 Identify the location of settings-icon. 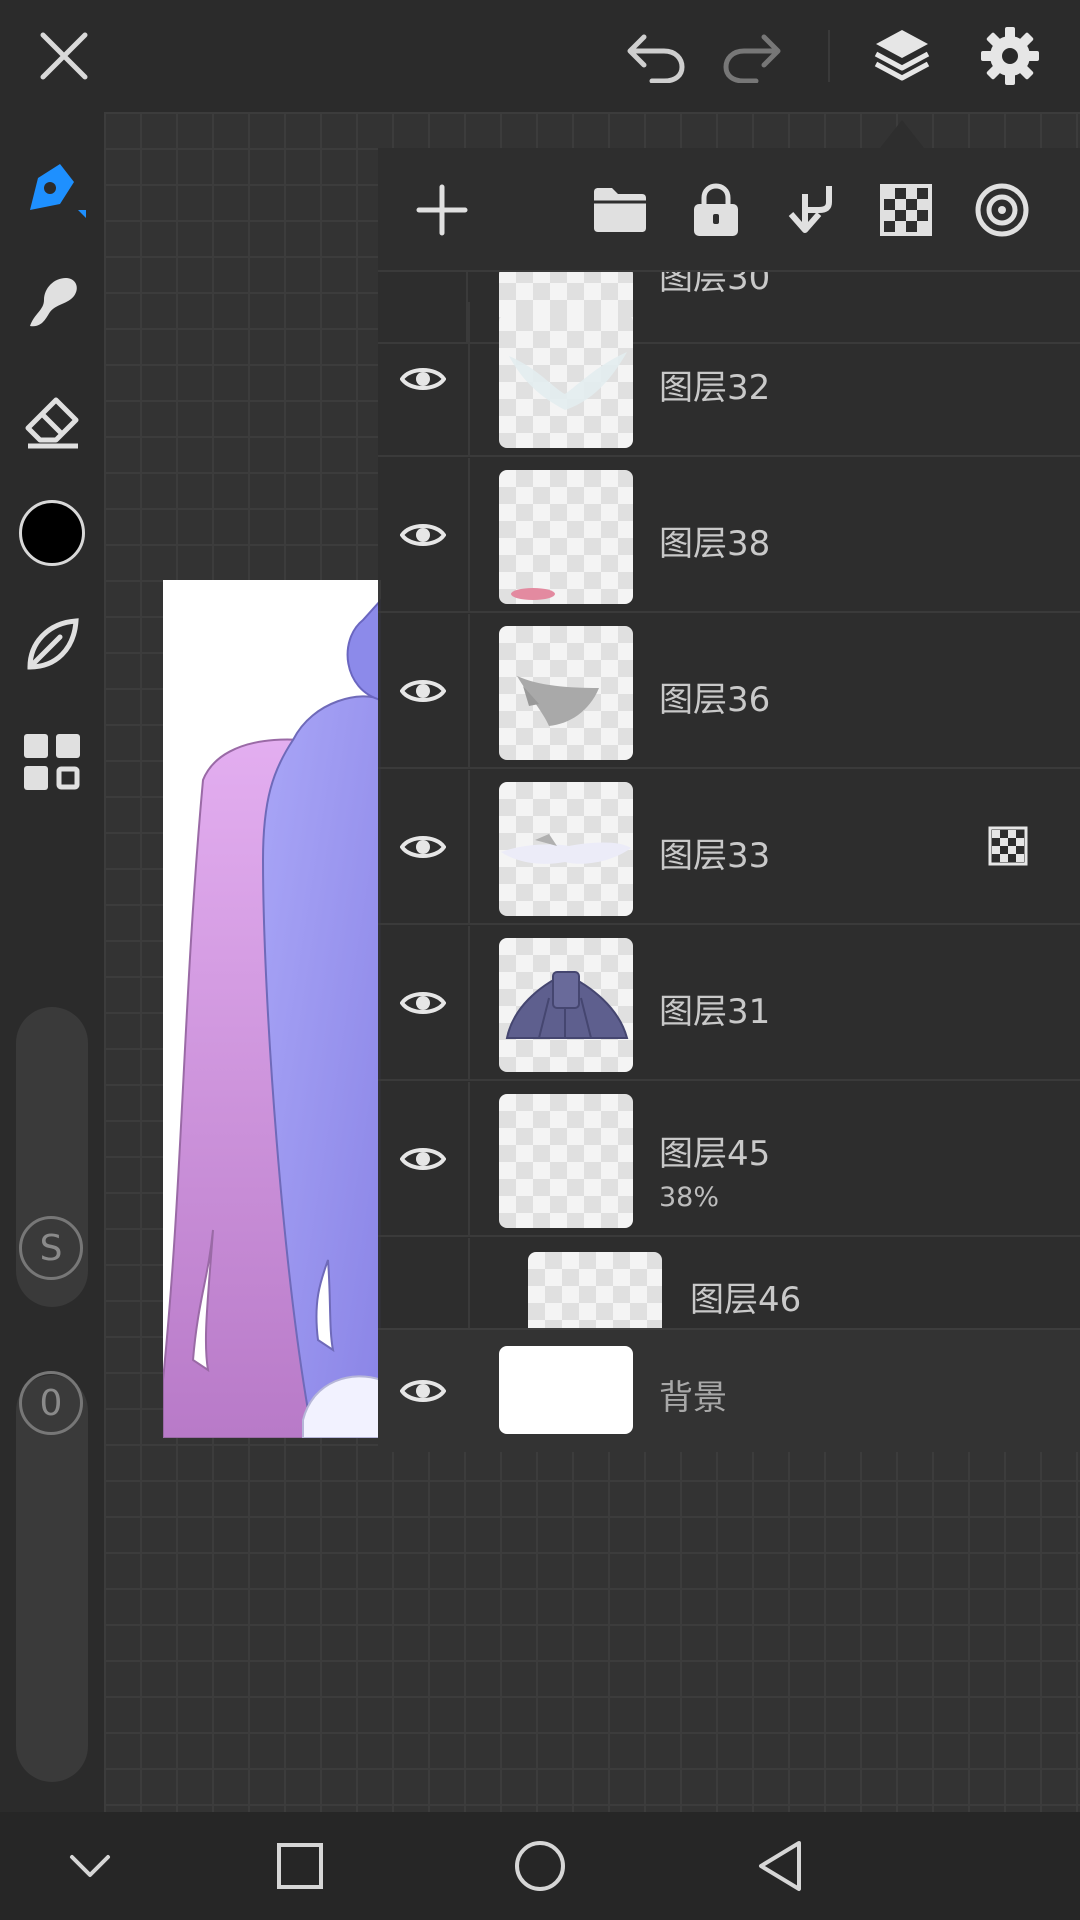
(1010, 56).